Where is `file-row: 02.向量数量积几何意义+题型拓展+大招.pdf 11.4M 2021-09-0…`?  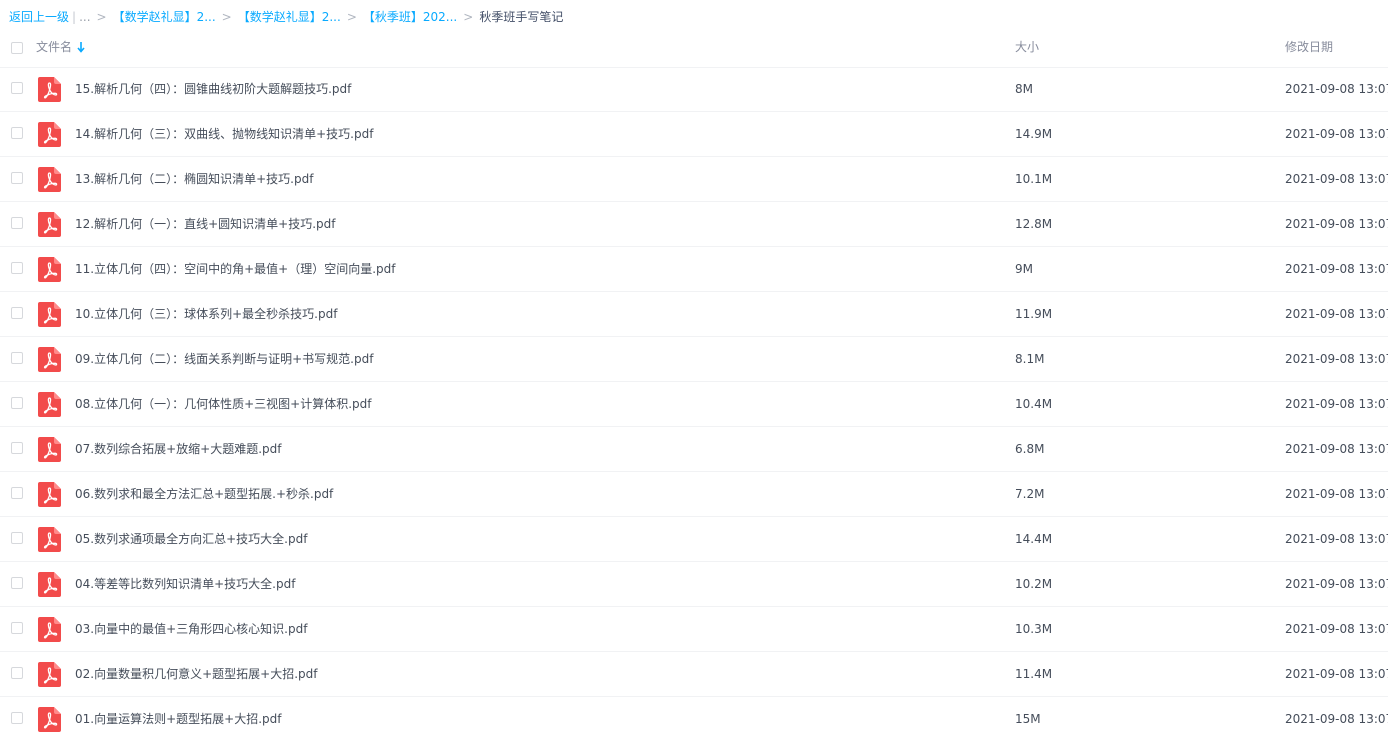 file-row: 02.向量数量积几何意义+题型拓展+大招.pdf 11.4M 2021-09-0… is located at coordinates (694, 674).